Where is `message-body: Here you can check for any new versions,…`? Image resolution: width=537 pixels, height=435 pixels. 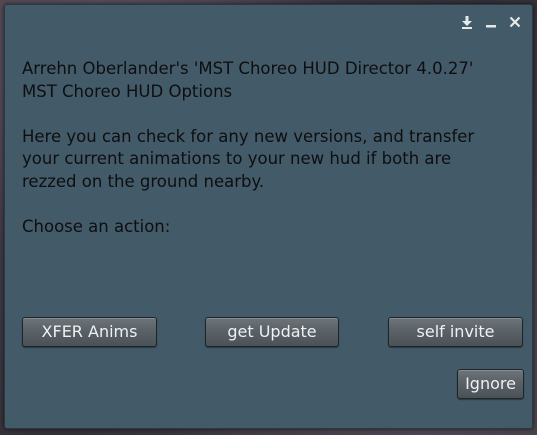
message-body: Here you can check for any new versions,… is located at coordinates (248, 158).